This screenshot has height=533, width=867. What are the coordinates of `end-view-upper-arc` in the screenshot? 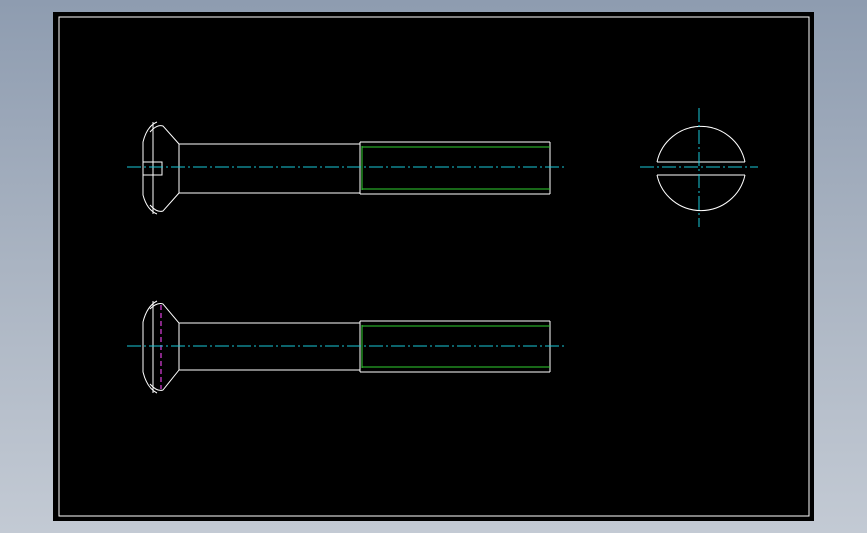 It's located at (701, 144).